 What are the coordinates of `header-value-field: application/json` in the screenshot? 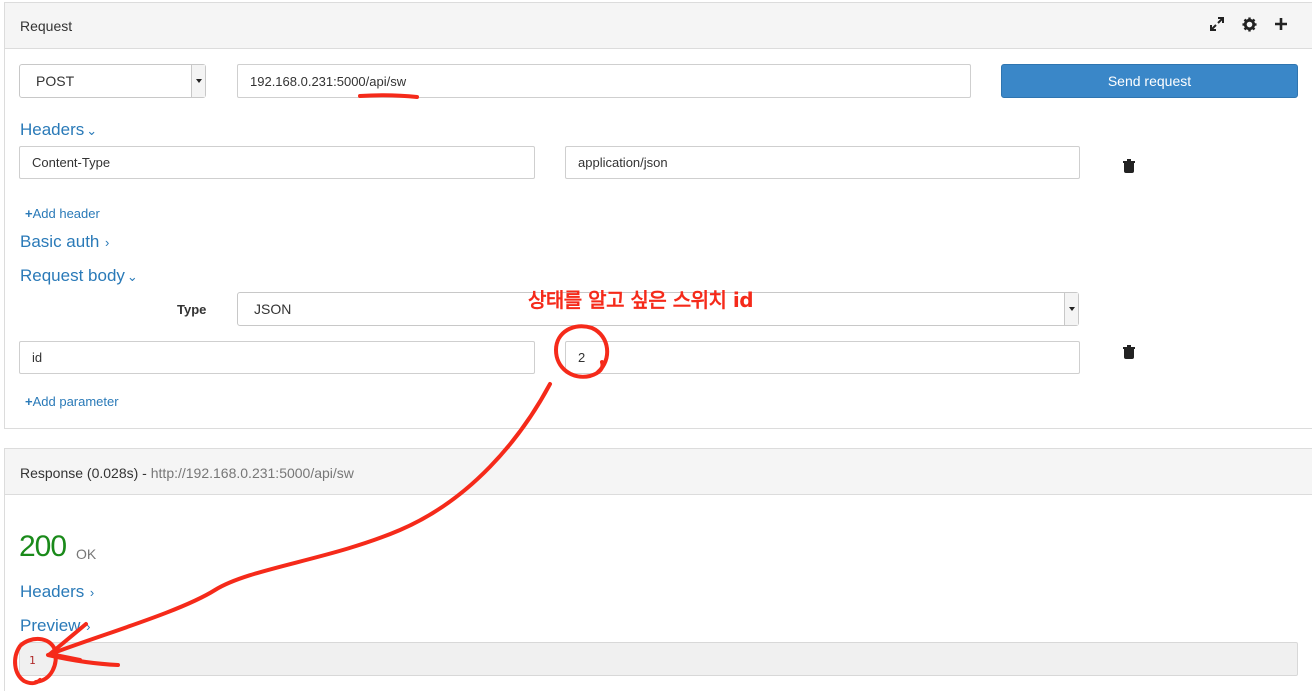 It's located at (822, 162).